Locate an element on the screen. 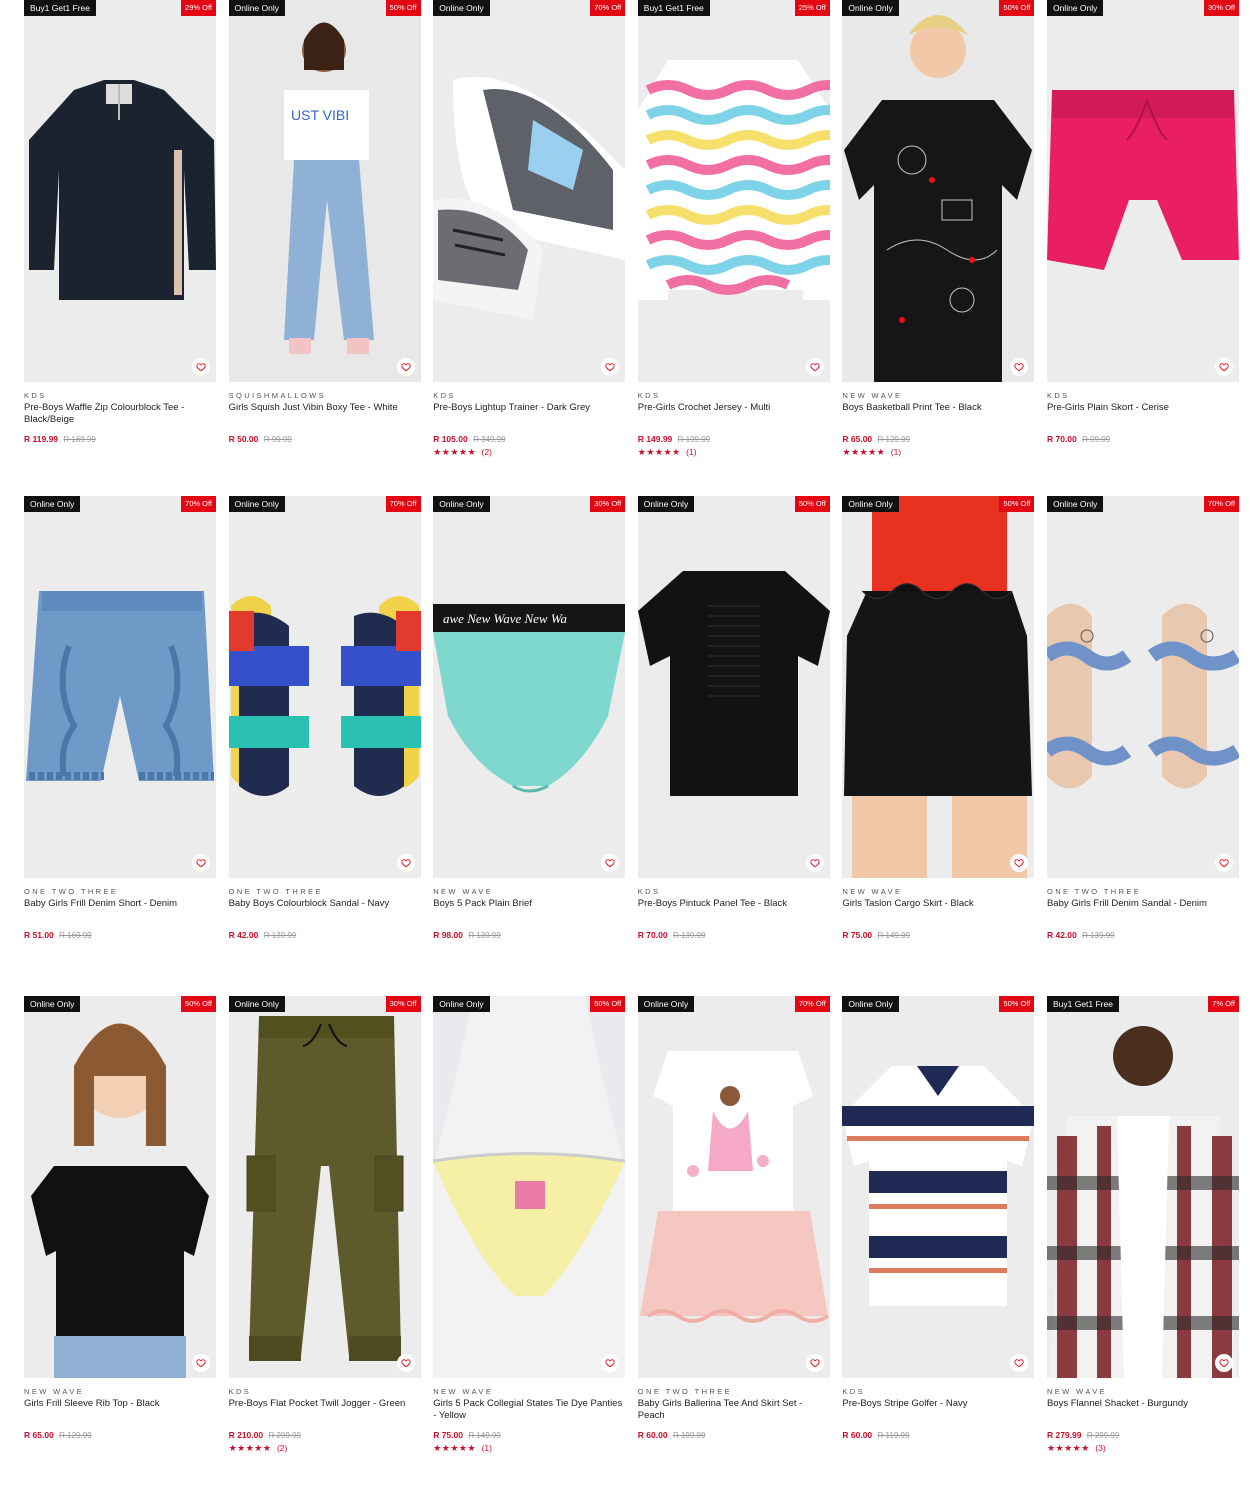  product-image: Buy1 Get1 Free 25% Off is located at coordinates (733, 191).